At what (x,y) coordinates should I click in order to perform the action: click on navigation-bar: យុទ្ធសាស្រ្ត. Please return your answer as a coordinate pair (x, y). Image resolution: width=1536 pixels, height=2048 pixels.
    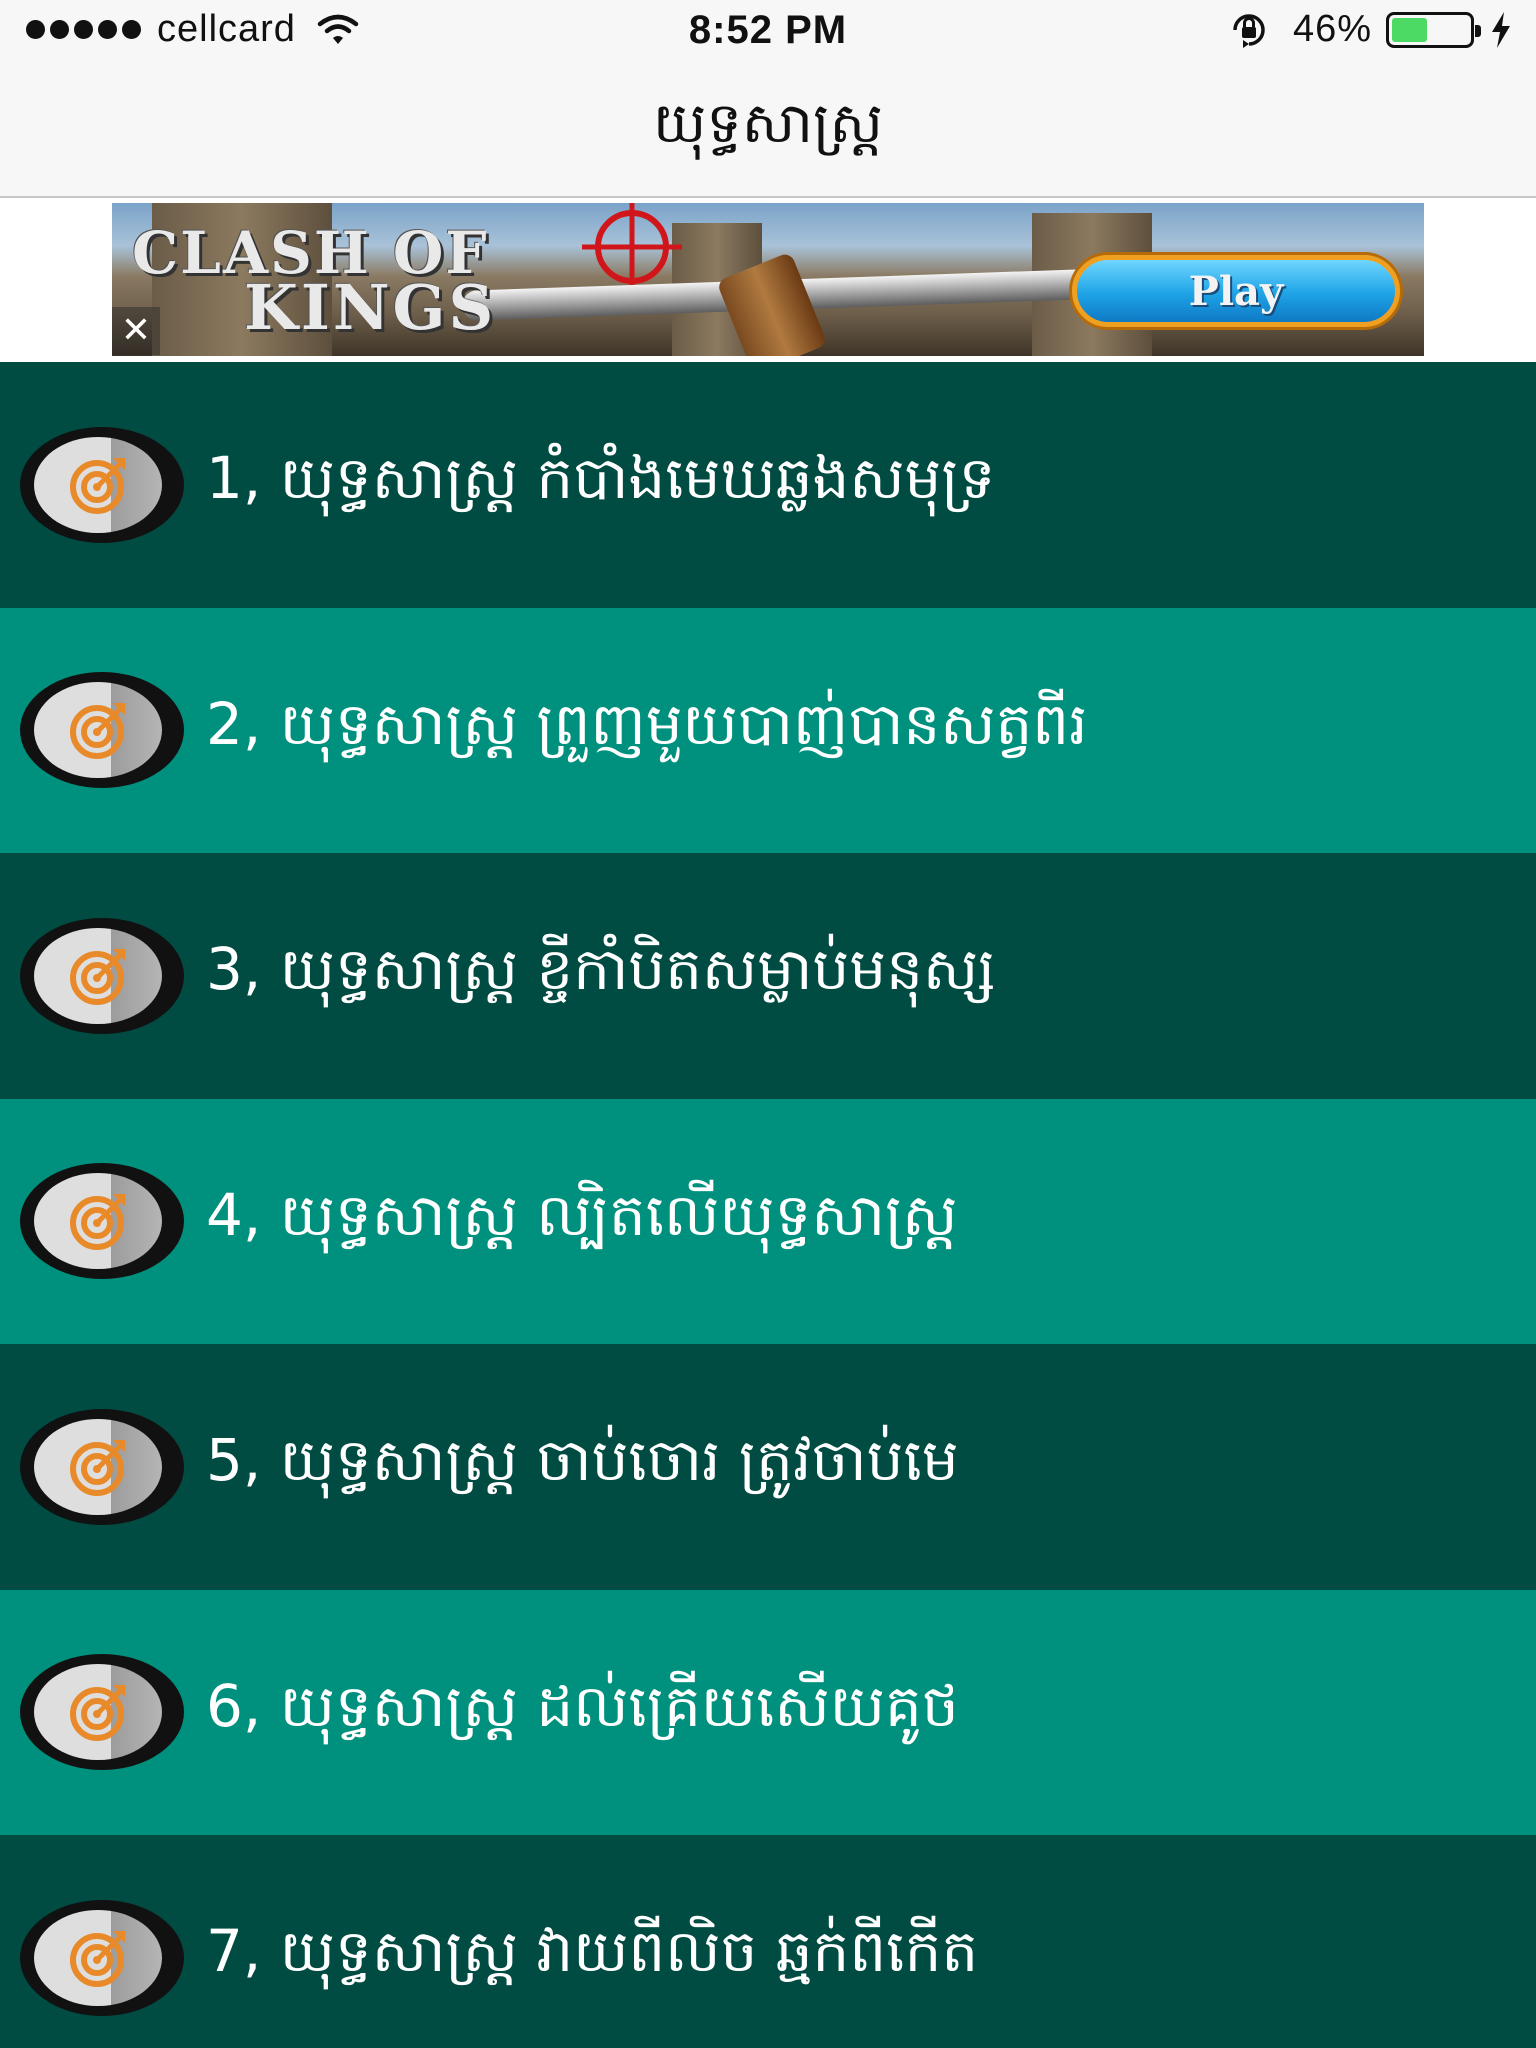
    Looking at the image, I should click on (768, 130).